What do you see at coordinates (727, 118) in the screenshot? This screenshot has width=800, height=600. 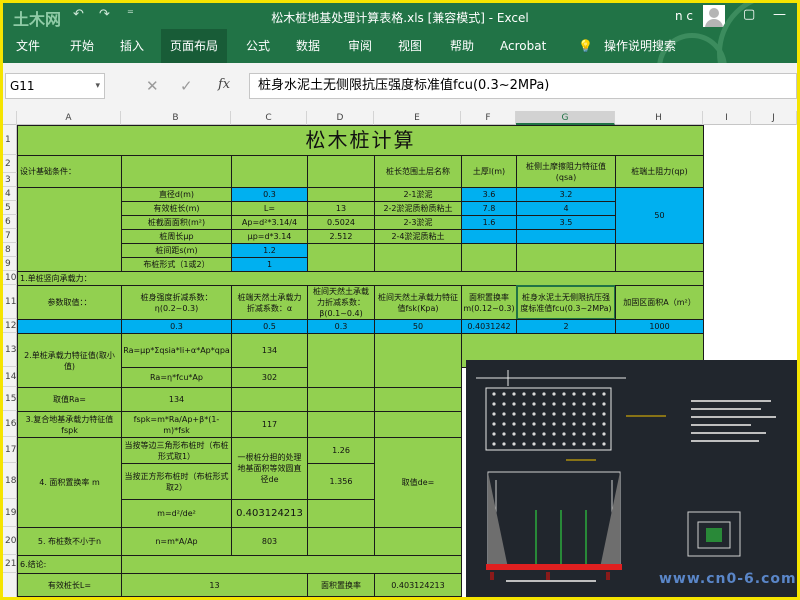 I see `column-header-i: I` at bounding box center [727, 118].